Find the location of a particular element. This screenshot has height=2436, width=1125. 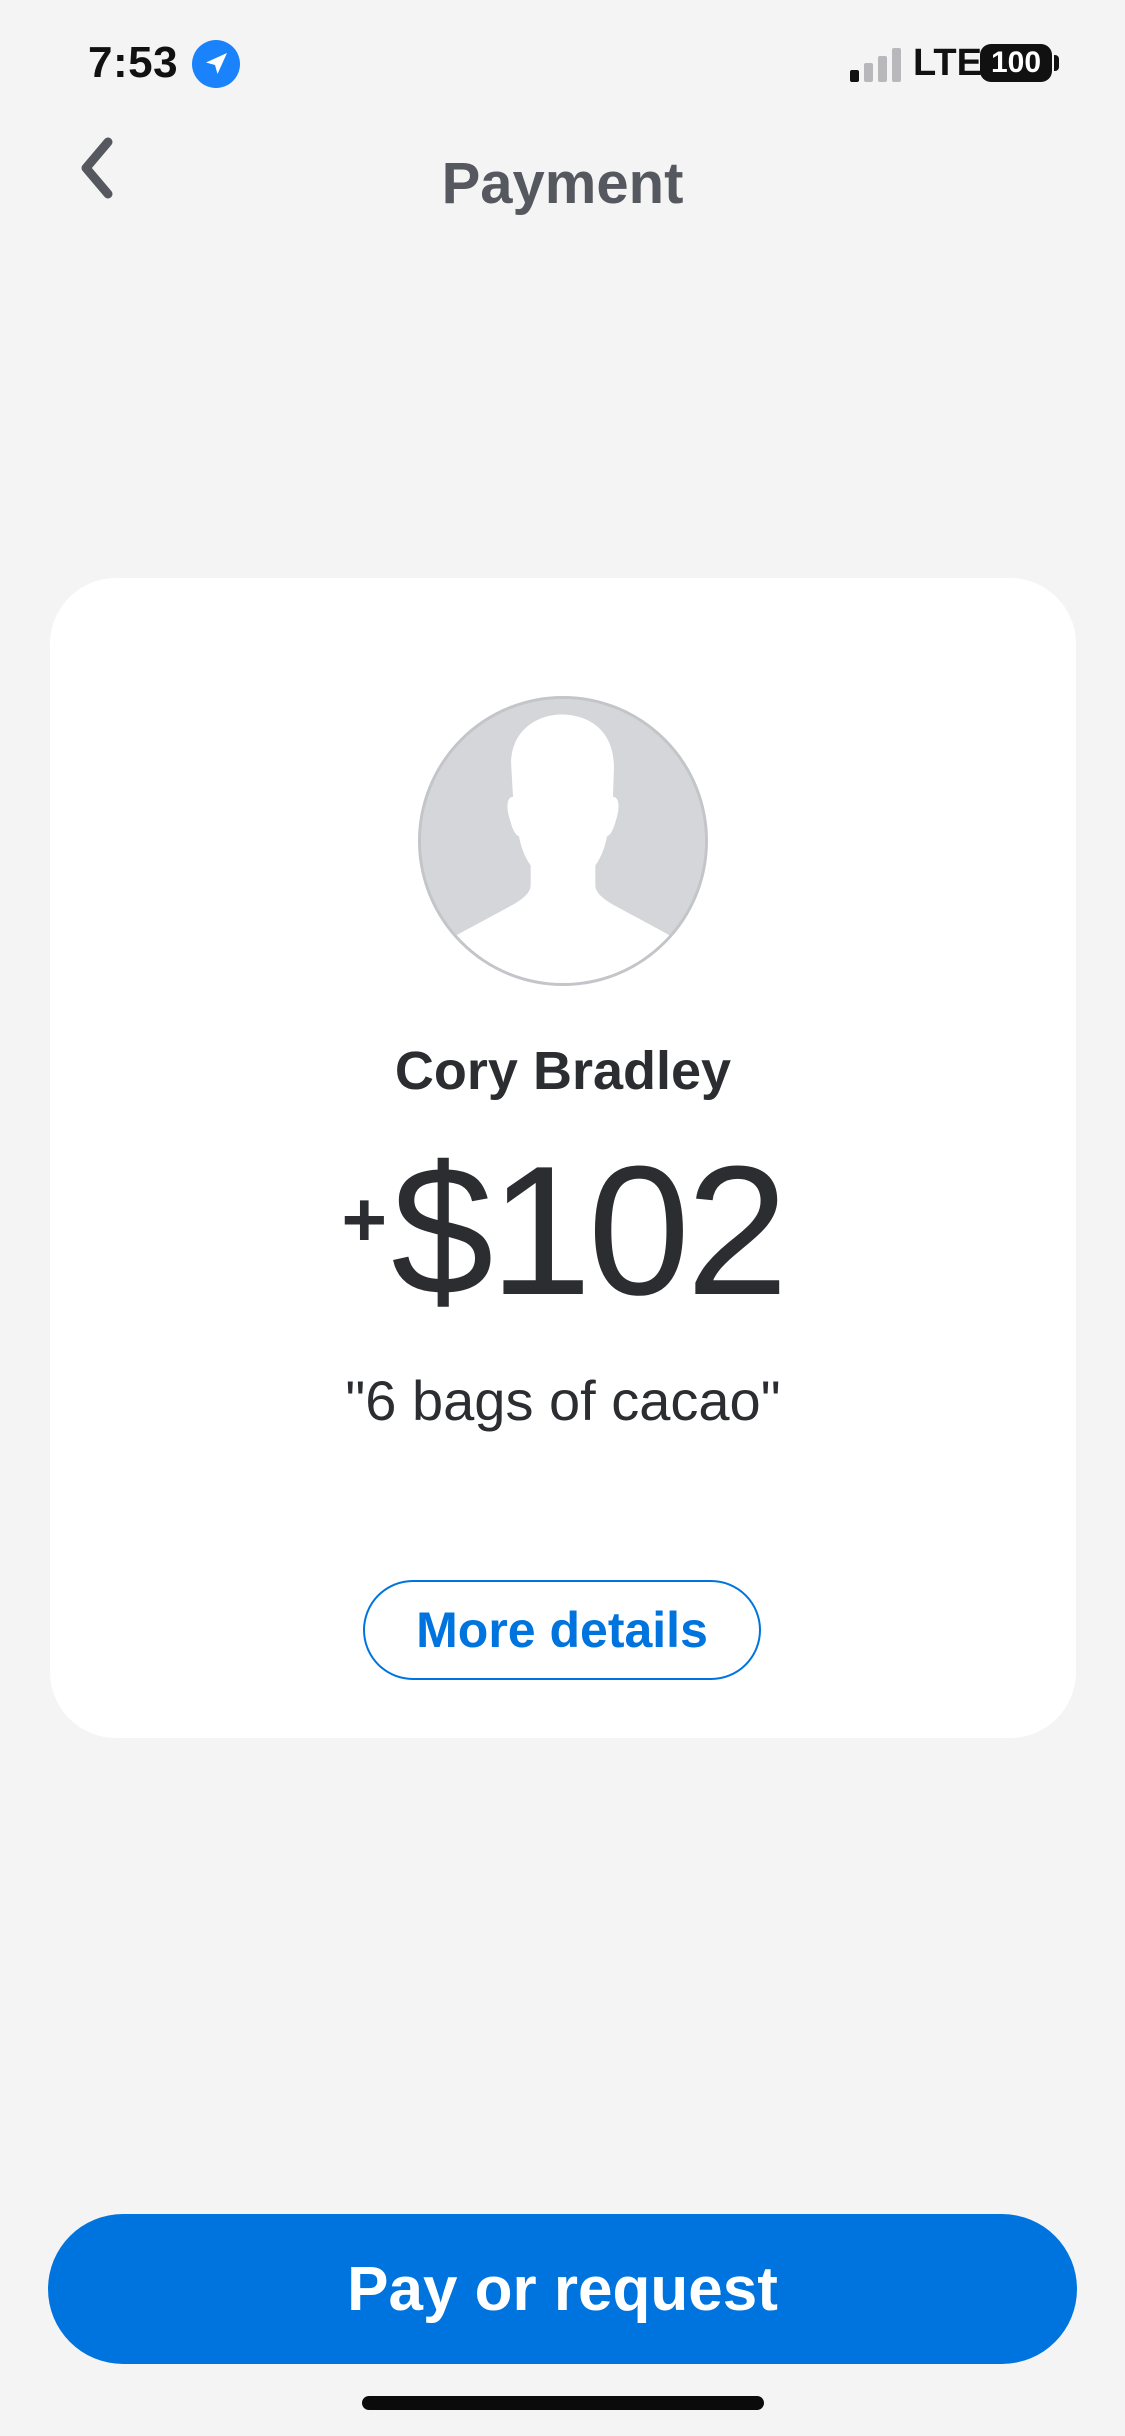

network-type: LTE is located at coordinates (947, 63).